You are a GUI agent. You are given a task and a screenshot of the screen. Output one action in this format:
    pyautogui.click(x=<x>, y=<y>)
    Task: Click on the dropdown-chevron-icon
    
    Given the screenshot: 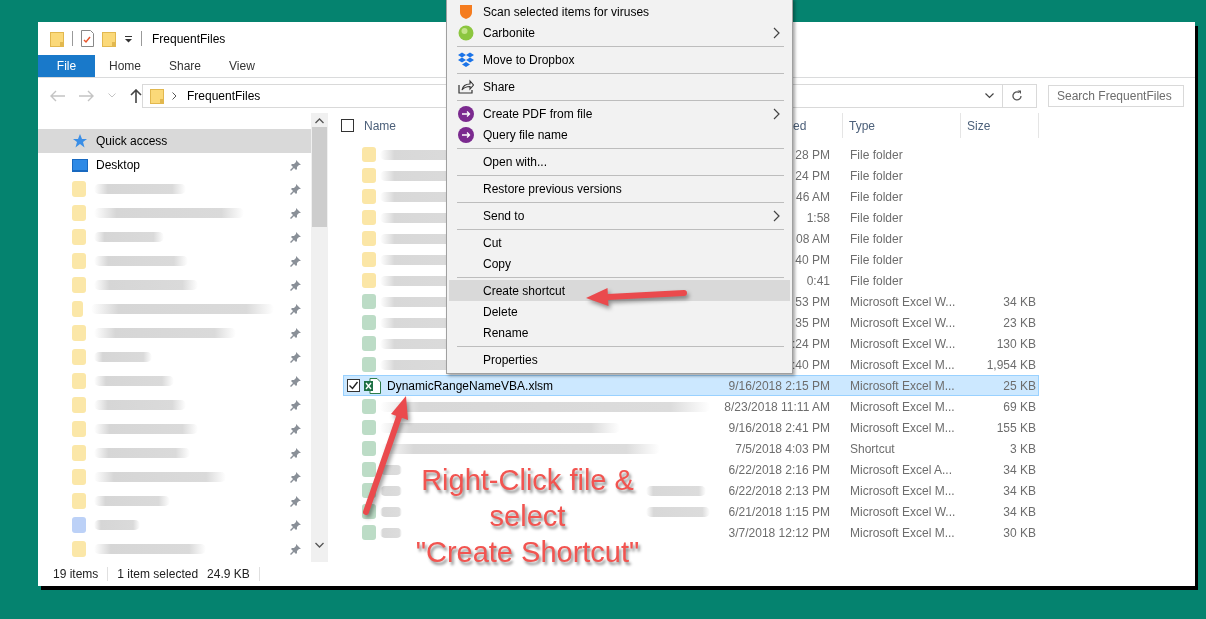 What is the action you would take?
    pyautogui.click(x=989, y=95)
    